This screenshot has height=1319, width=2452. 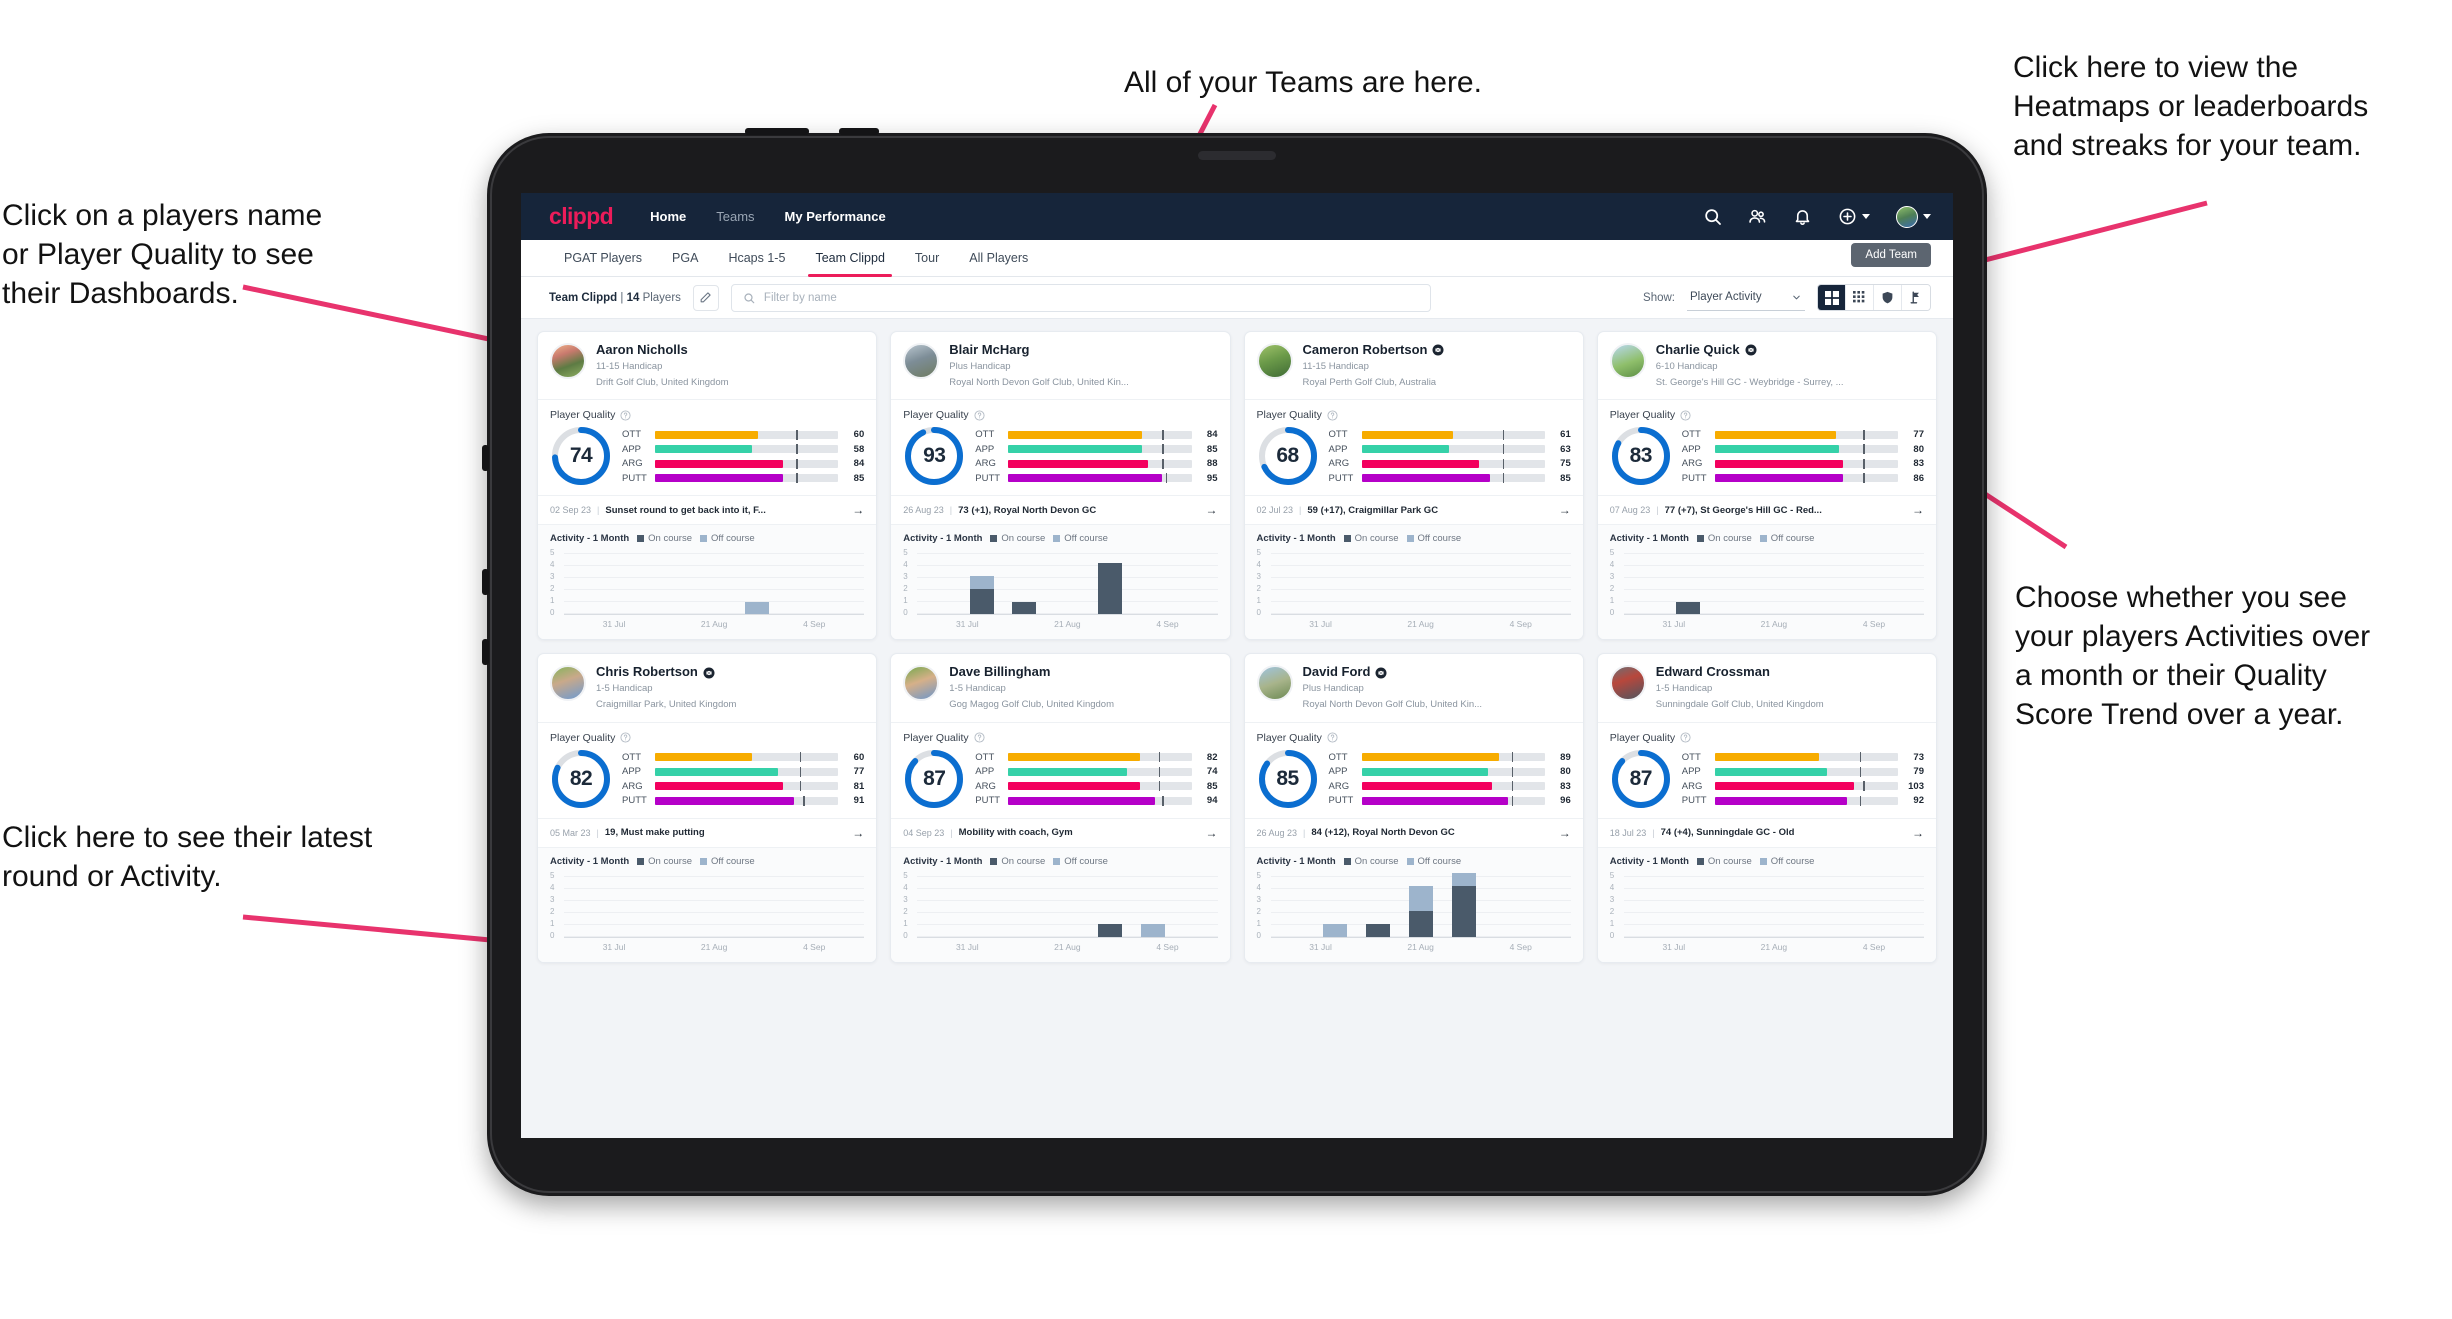 What do you see at coordinates (1913, 216) in the screenshot?
I see `user-avatar-menu` at bounding box center [1913, 216].